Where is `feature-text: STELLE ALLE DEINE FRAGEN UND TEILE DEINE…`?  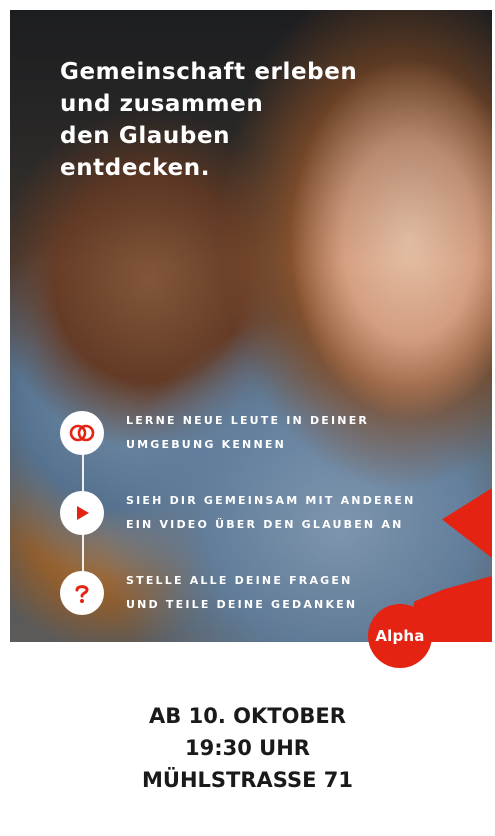
feature-text: STELLE ALLE DEINE FRAGEN UND TEILE DEINE… is located at coordinates (242, 592).